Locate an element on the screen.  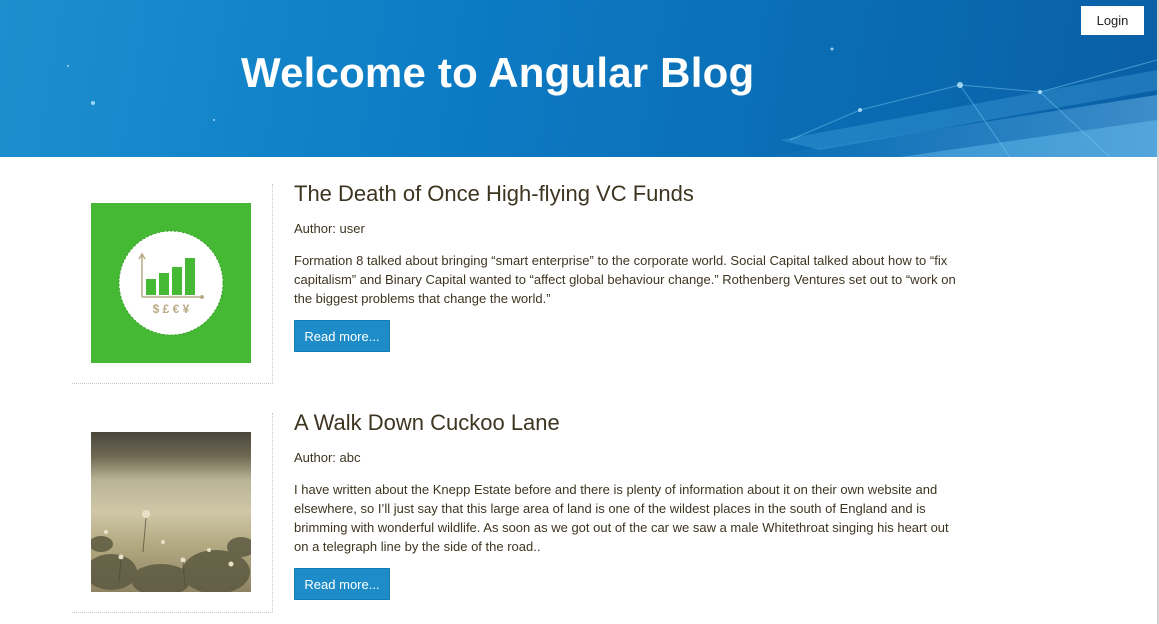
meadow-photo is located at coordinates (171, 512).